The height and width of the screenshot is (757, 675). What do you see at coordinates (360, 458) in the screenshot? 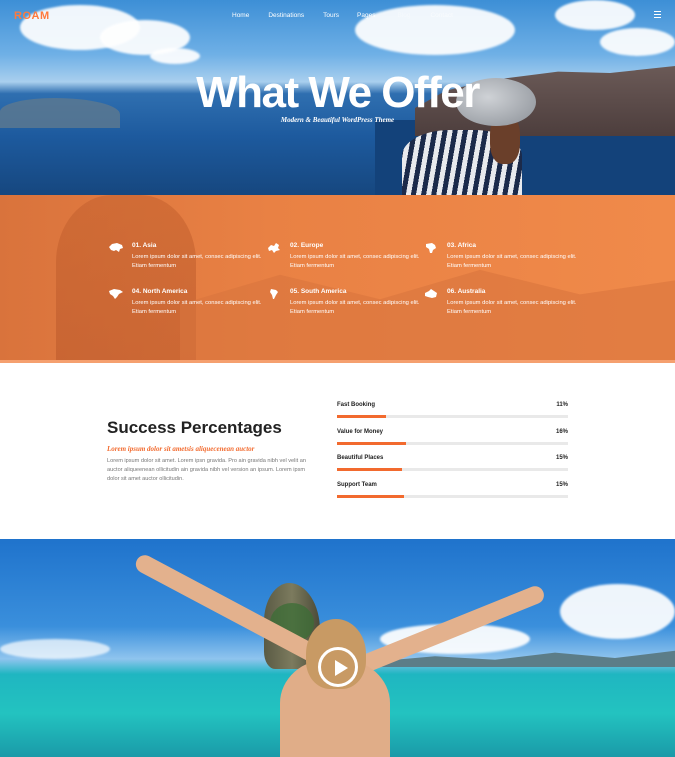
I see `progress-label: Beautiful Places` at bounding box center [360, 458].